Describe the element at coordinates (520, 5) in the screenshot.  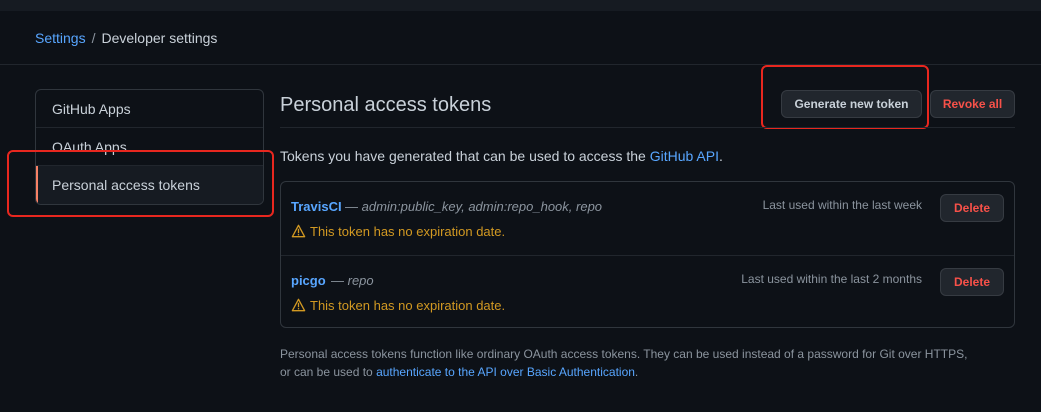
I see `top-bar` at that location.